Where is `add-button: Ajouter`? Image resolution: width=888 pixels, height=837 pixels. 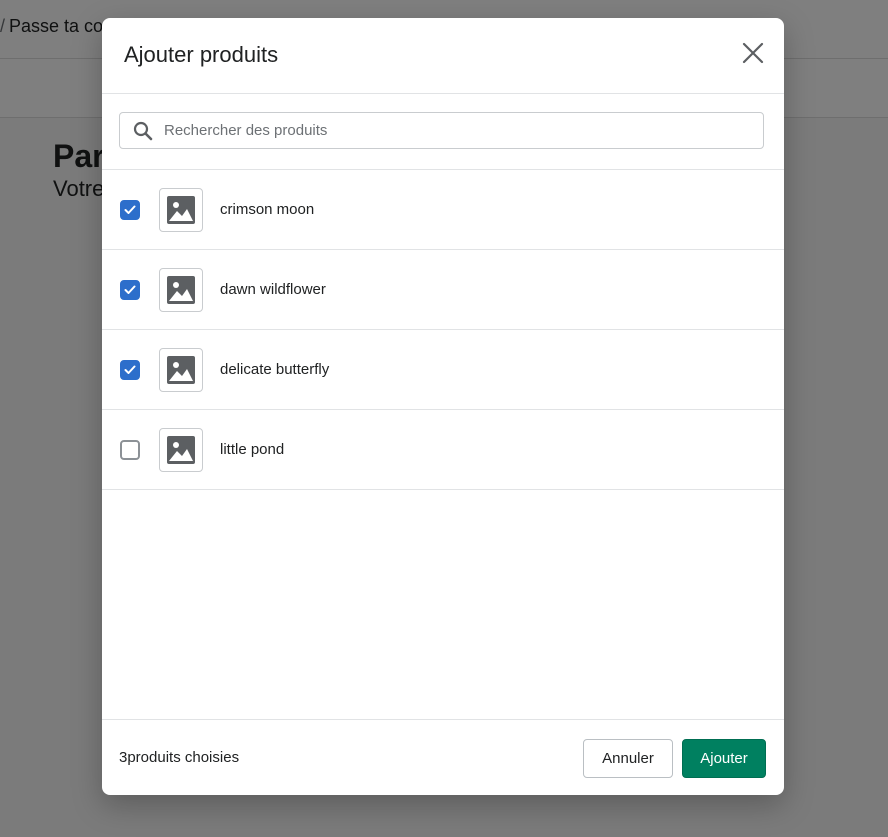 add-button: Ajouter is located at coordinates (724, 758).